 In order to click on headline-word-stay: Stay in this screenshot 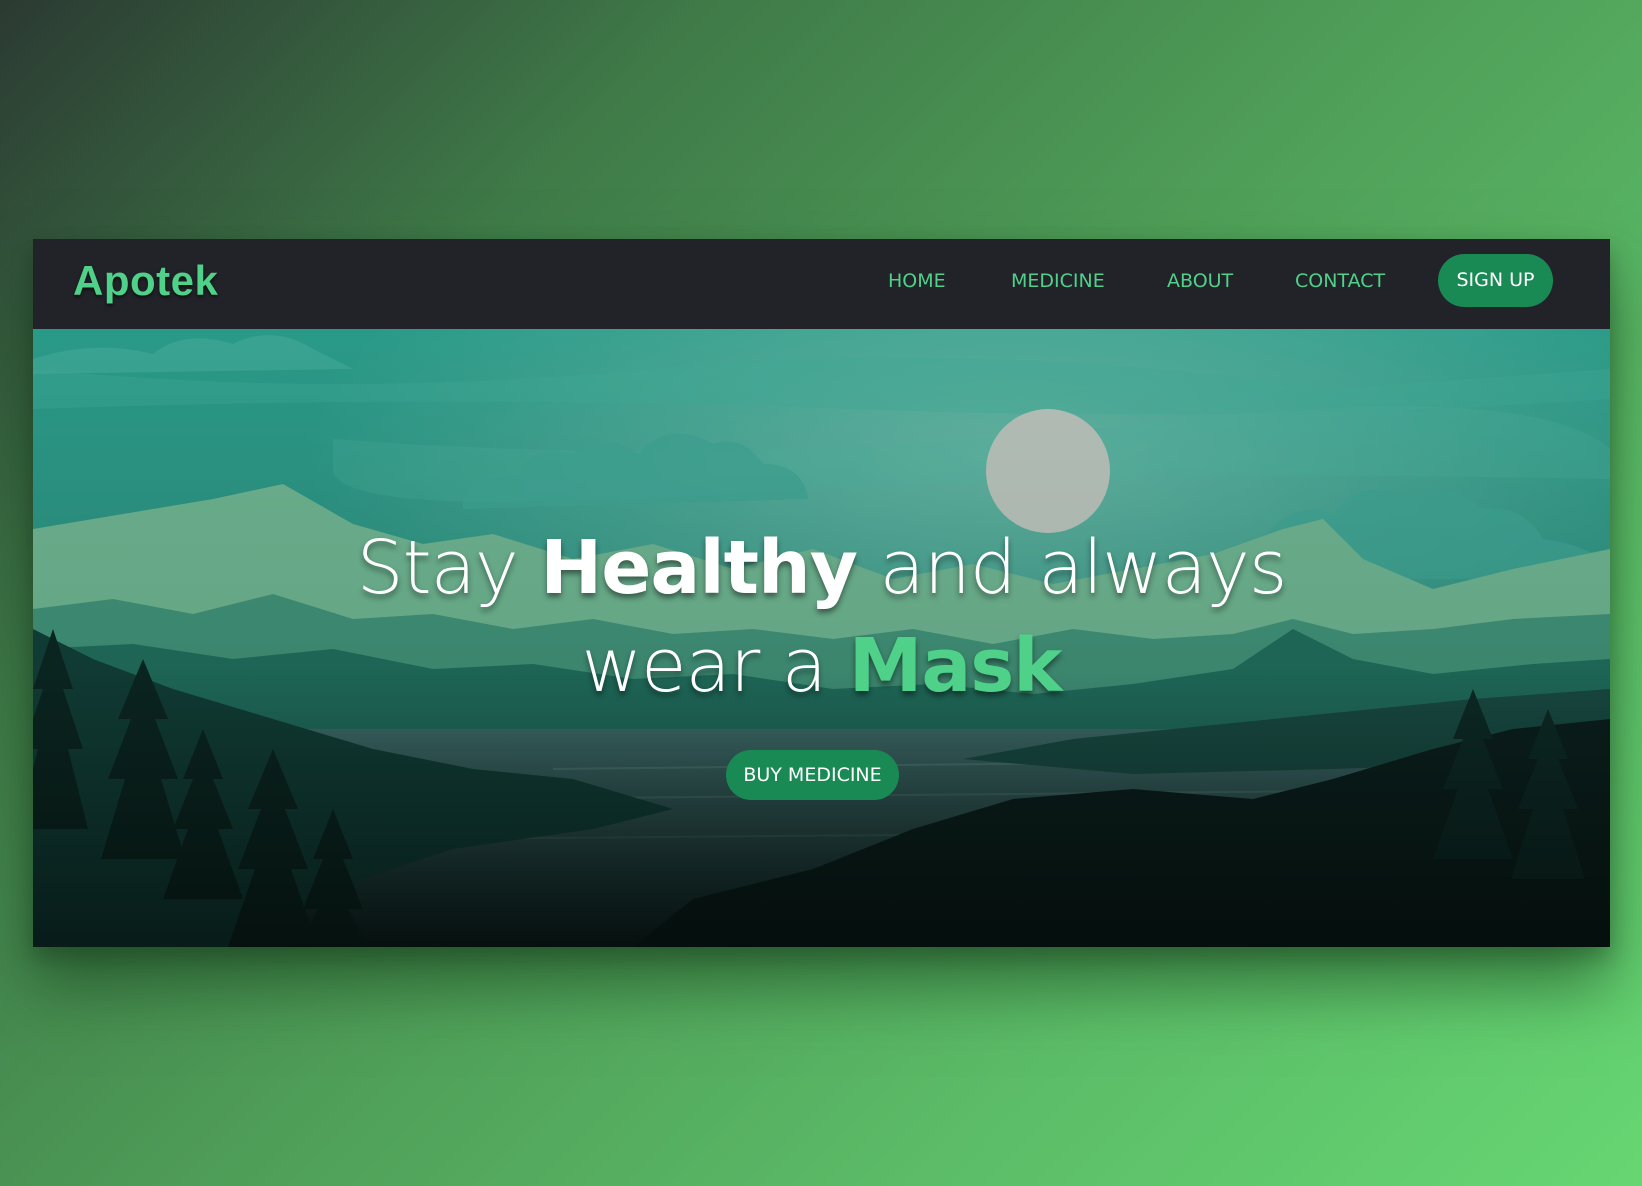, I will do `click(437, 568)`.